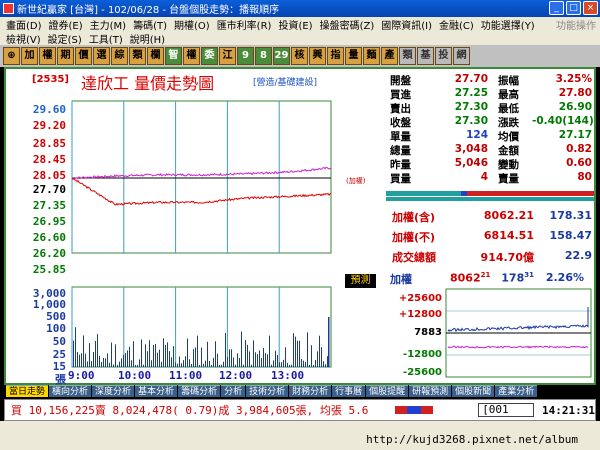 Image resolution: width=600 pixels, height=450 pixels. Describe the element at coordinates (119, 56) in the screenshot. I see `toolbar-button-6: 綜` at that location.